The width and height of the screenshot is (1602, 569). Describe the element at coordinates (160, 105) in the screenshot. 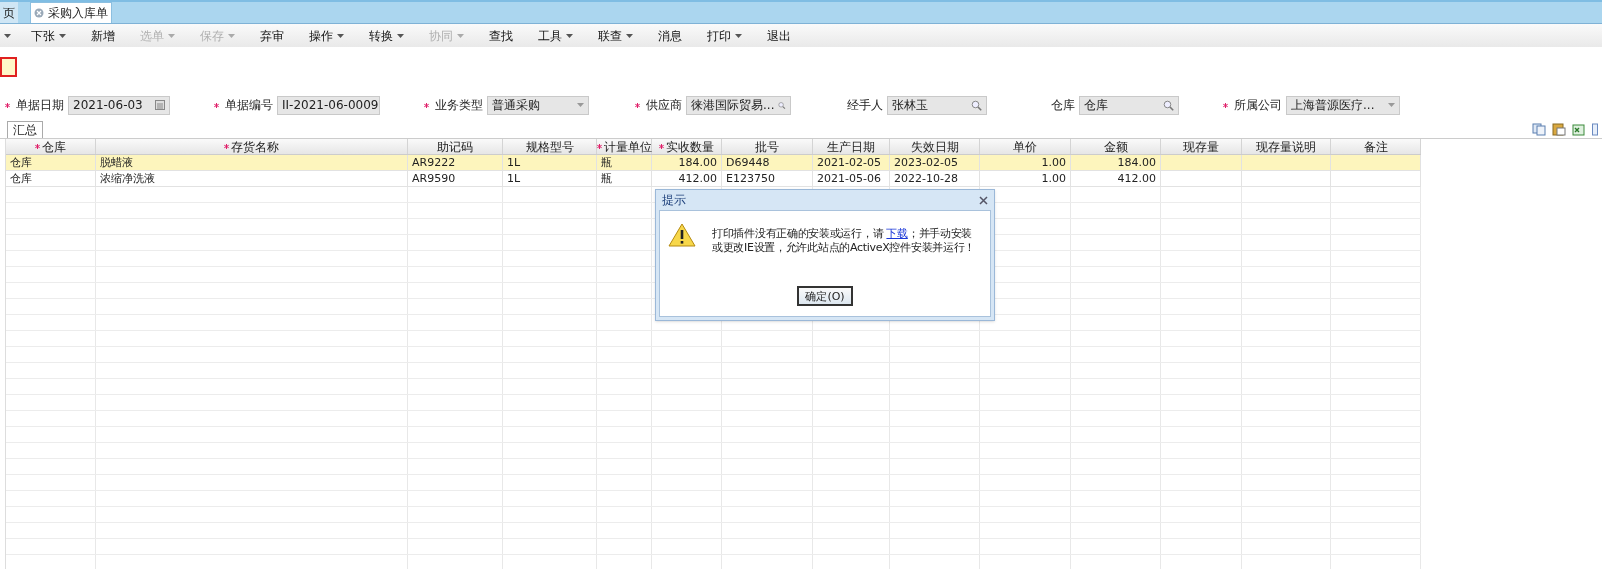

I see `calendar-icon` at that location.